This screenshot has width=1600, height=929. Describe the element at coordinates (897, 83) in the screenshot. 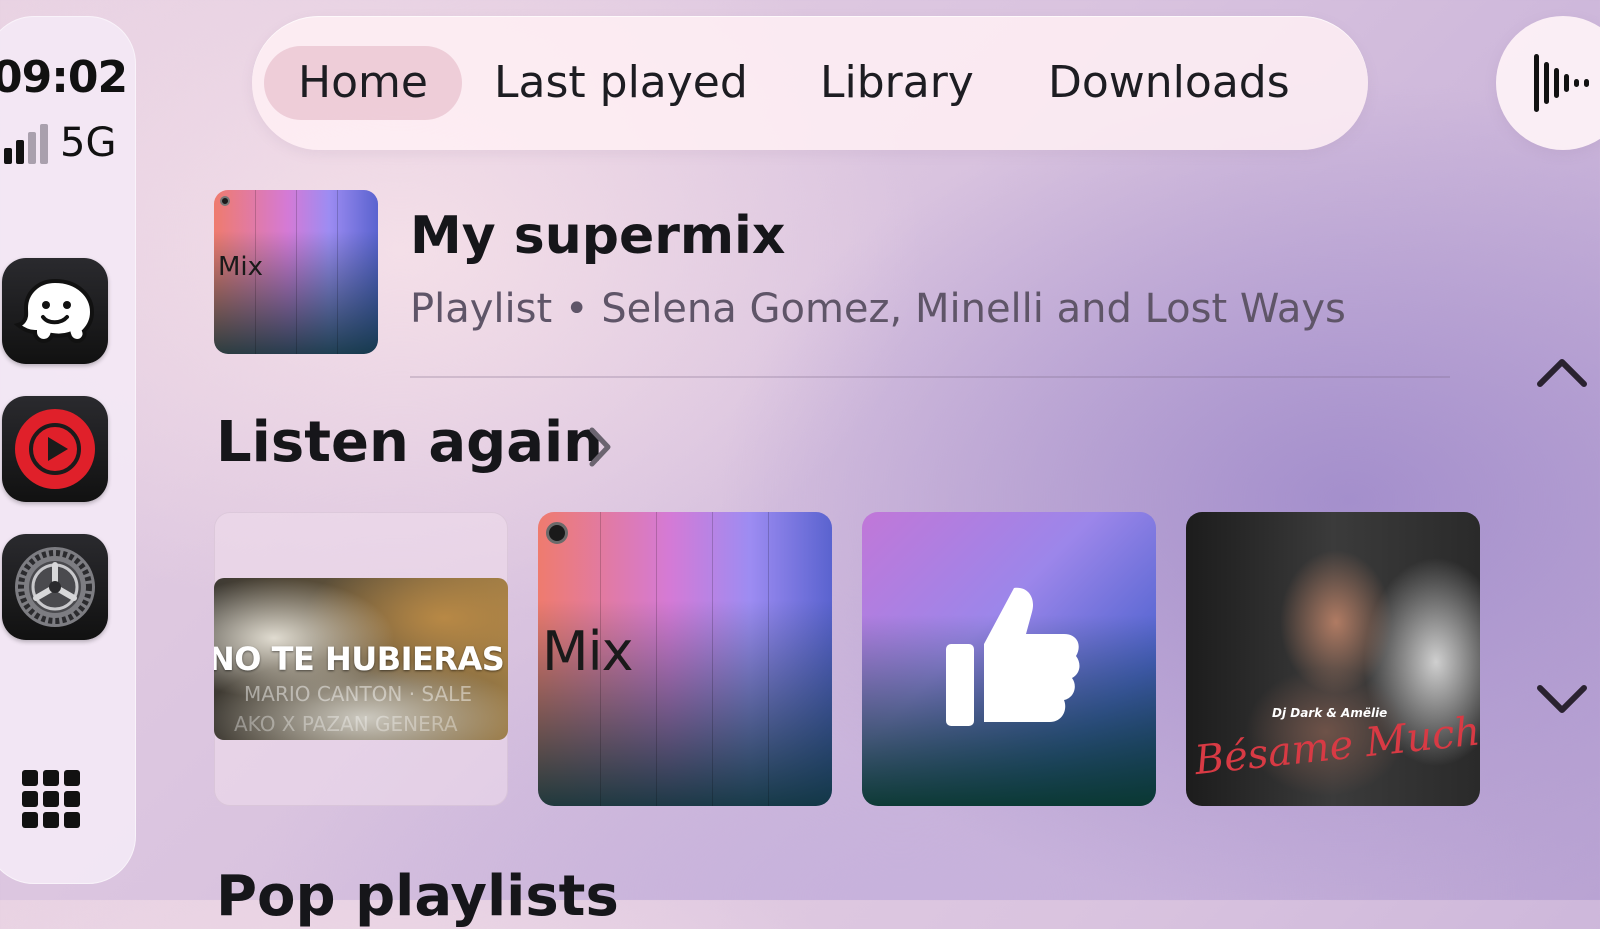

I see `tab-library: Library` at that location.